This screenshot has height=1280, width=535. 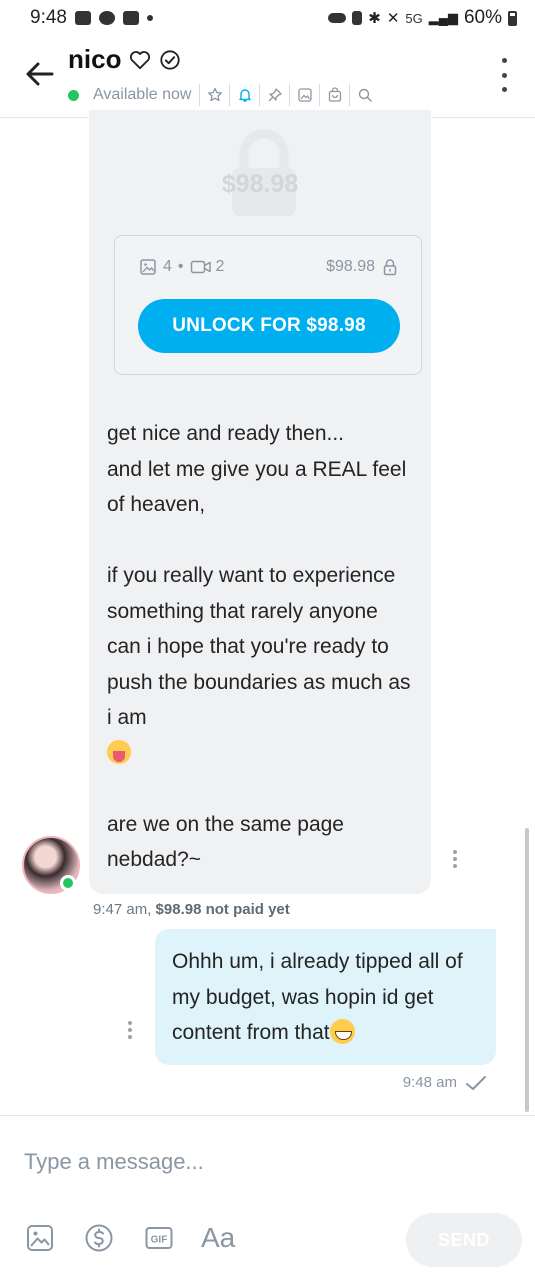 I want to click on gif-button: GIF, so click(x=159, y=1238).